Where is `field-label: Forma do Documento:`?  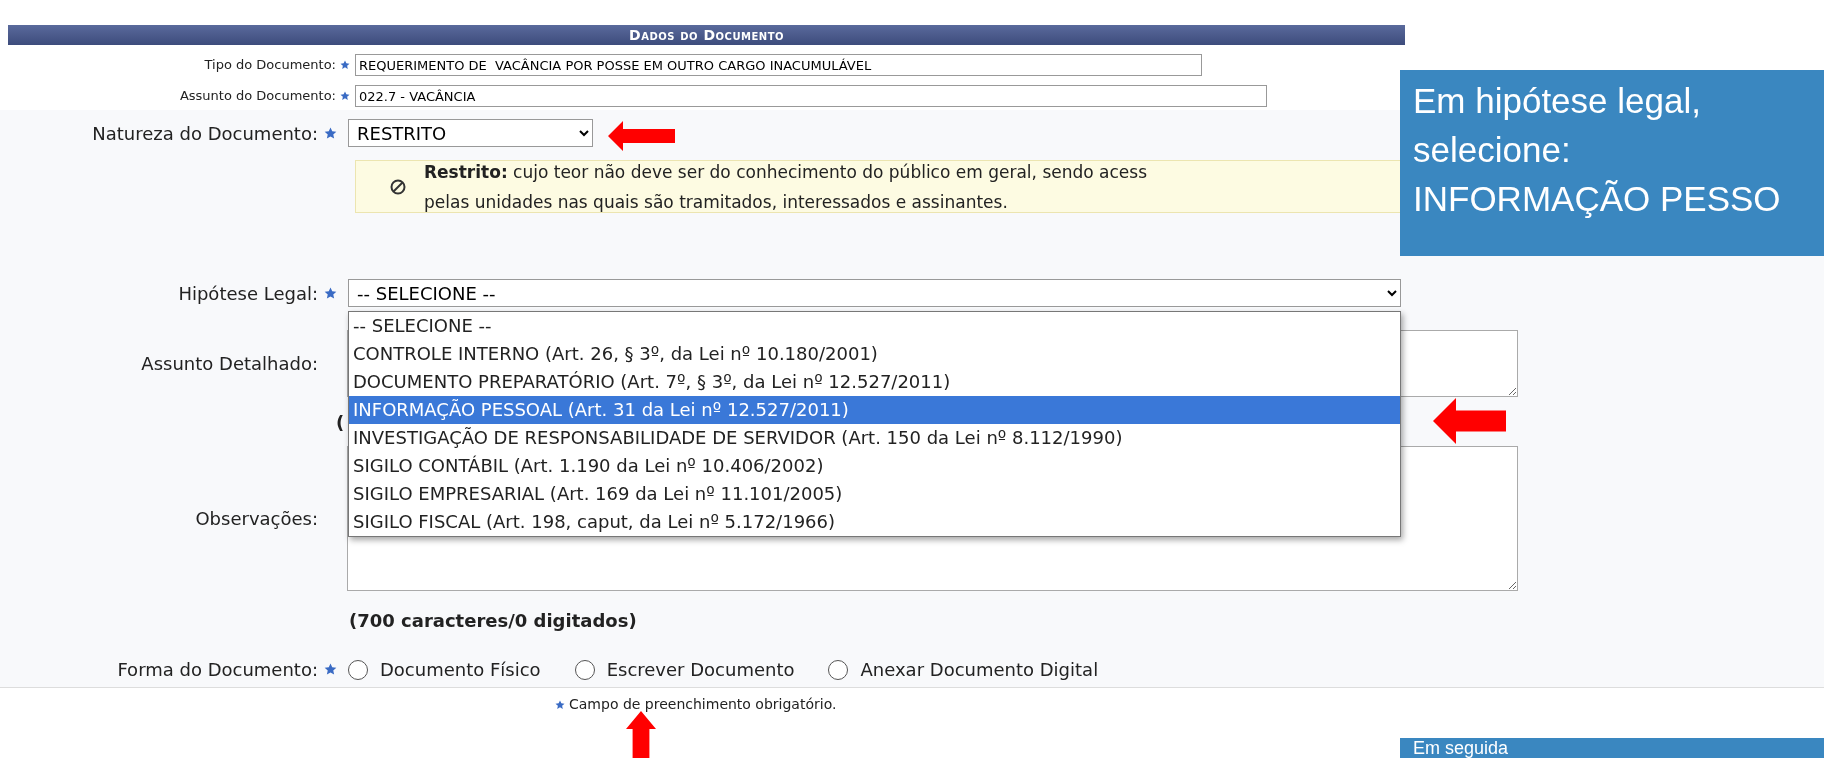 field-label: Forma do Documento: is located at coordinates (217, 670).